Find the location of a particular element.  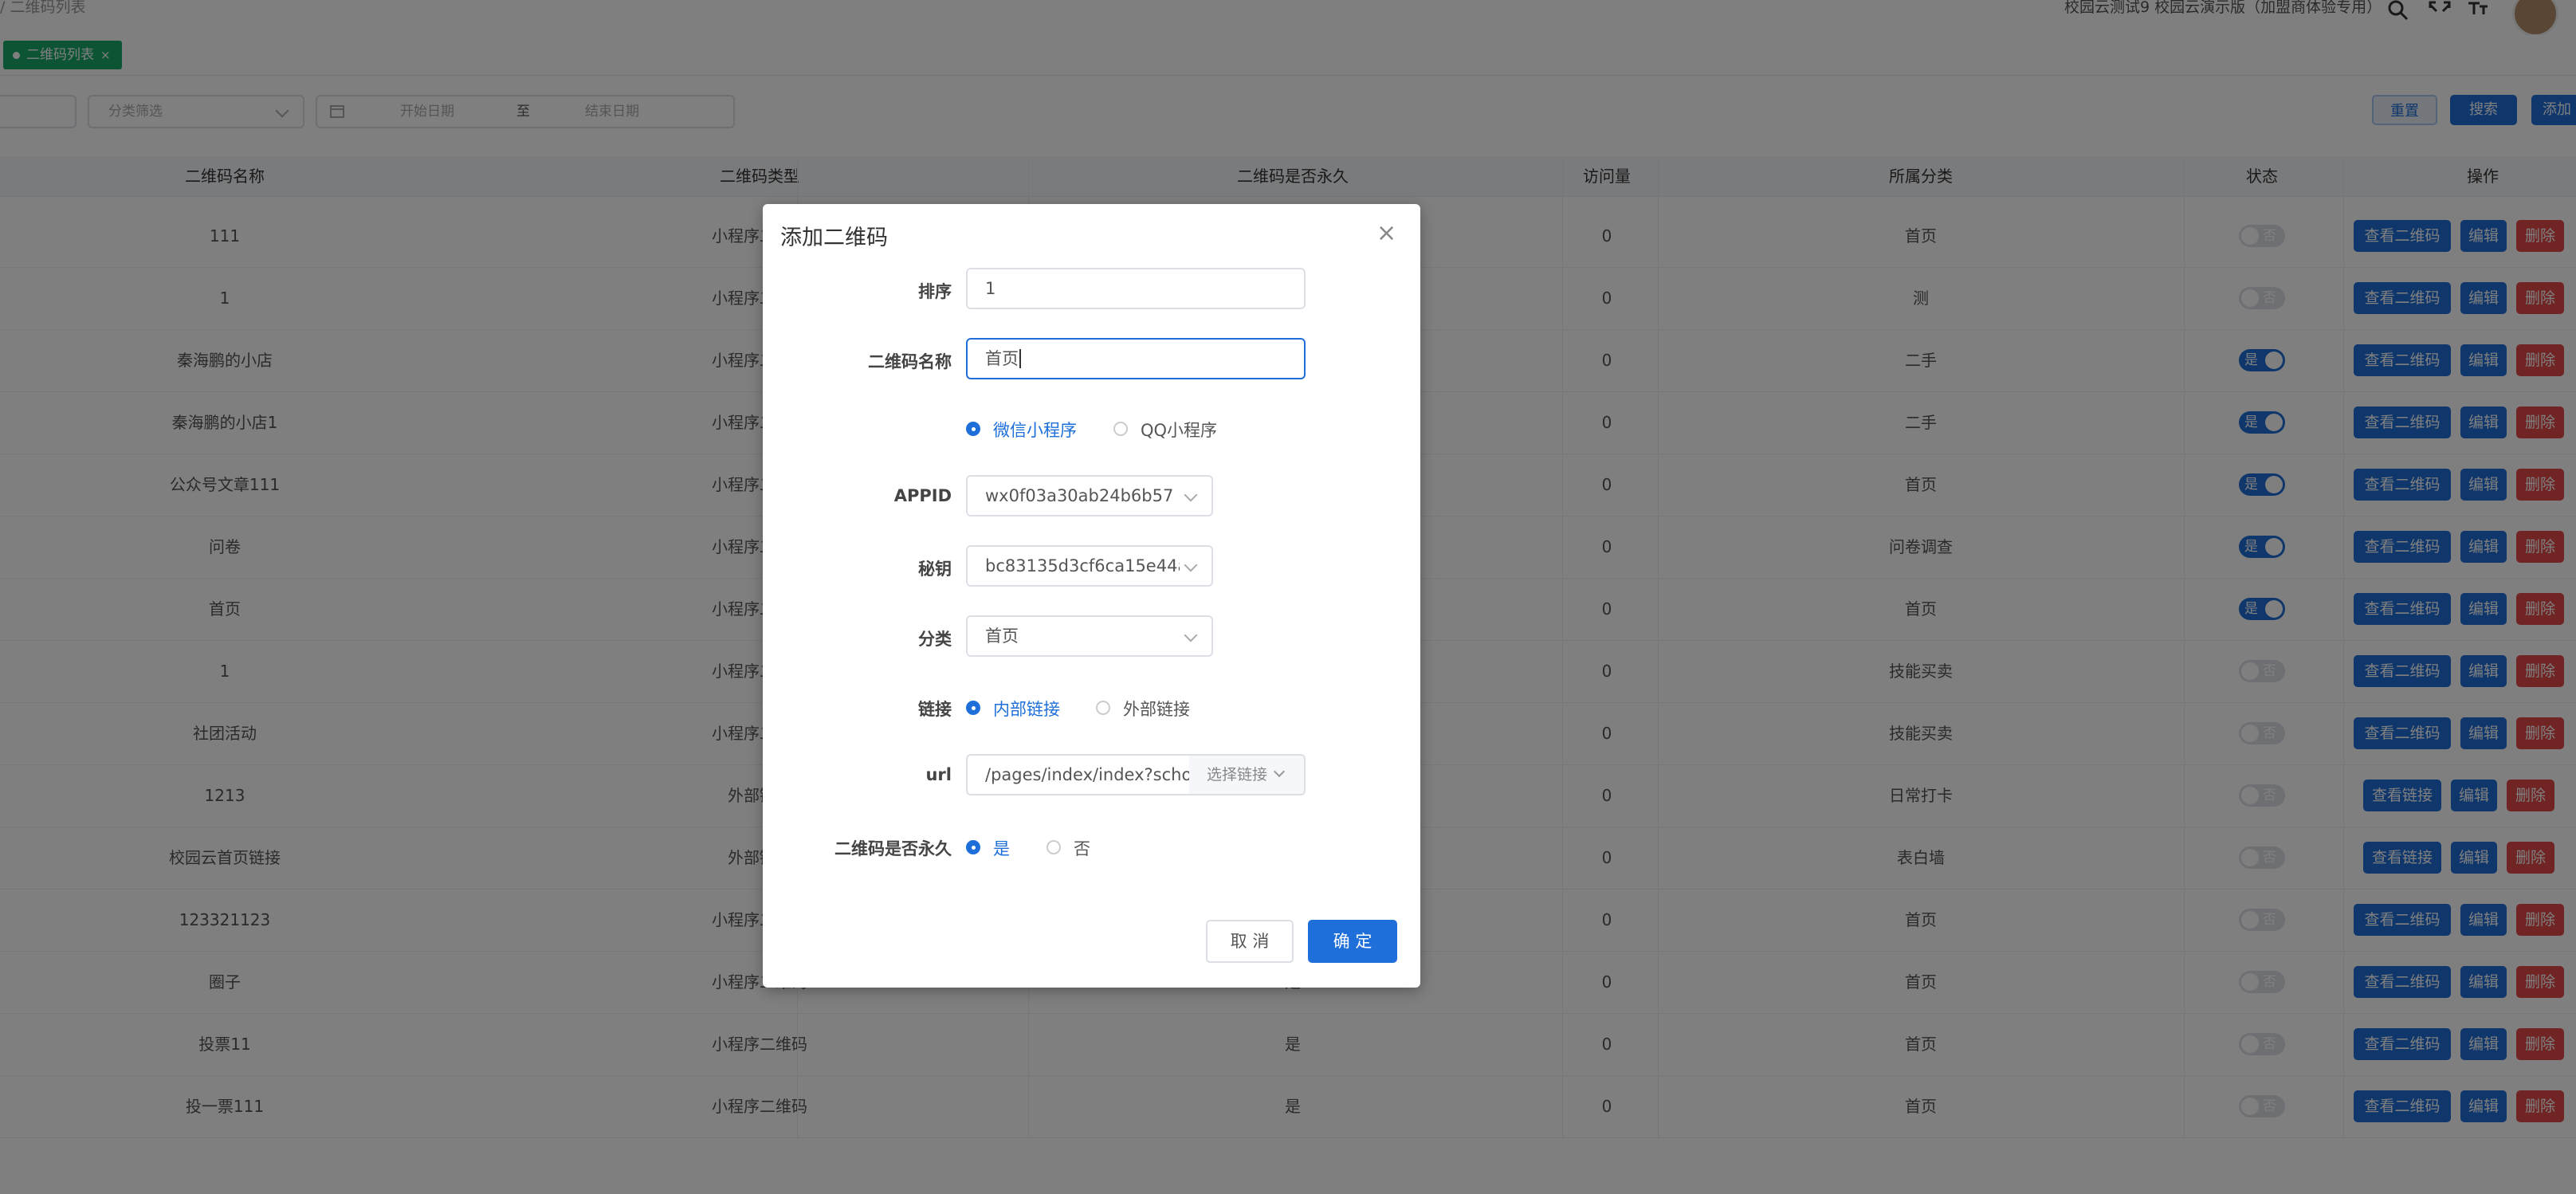

category-value: 首页 is located at coordinates (1002, 636).